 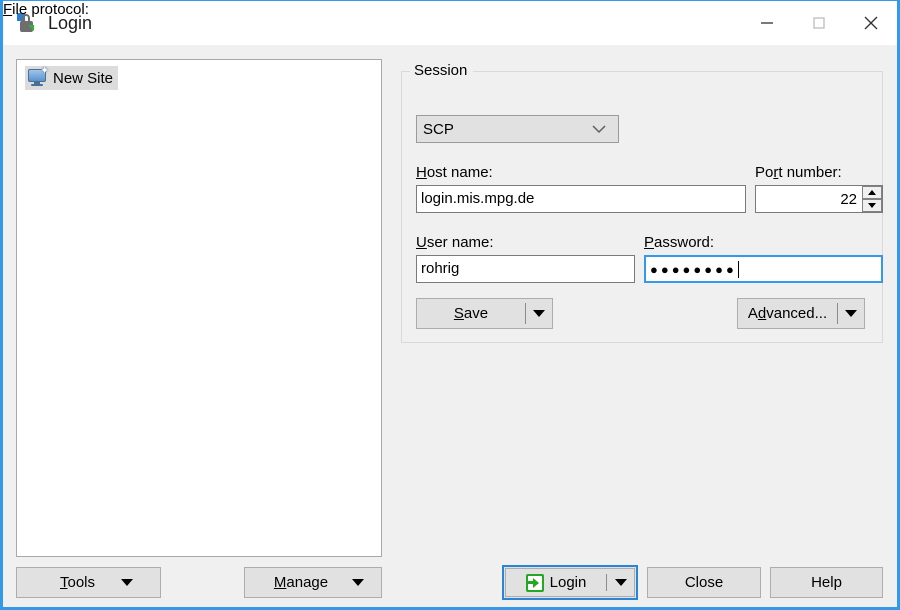 I want to click on host-name-accelerator: H, so click(x=421, y=172).